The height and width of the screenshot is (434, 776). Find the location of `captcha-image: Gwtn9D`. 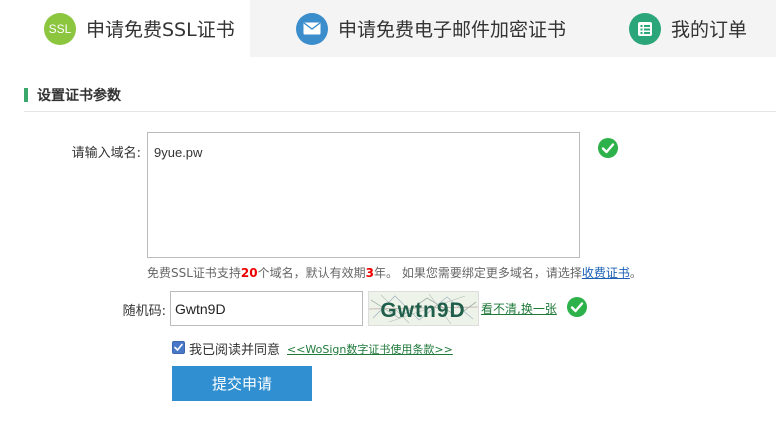

captcha-image: Gwtn9D is located at coordinates (423, 308).